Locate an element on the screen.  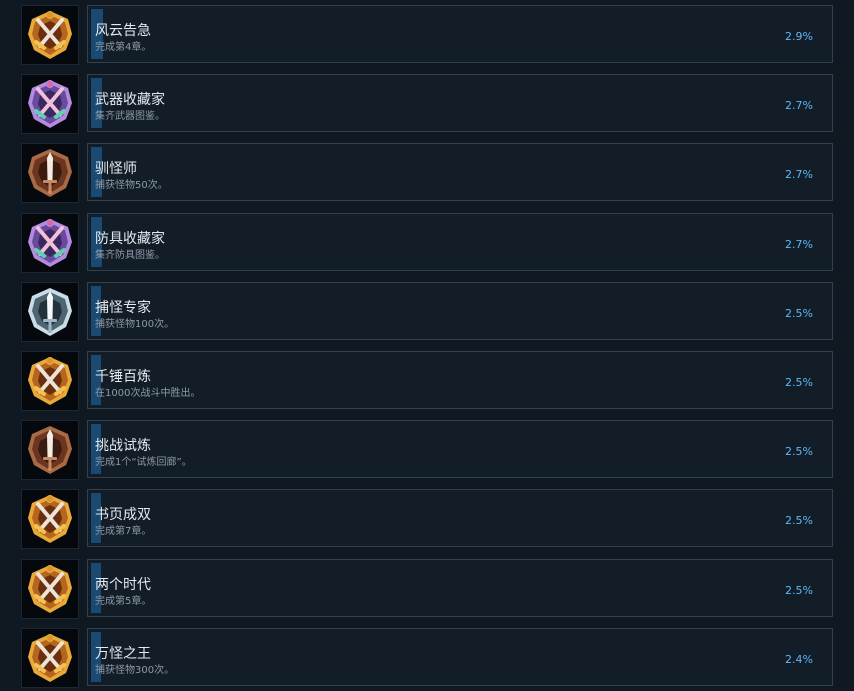
achievement-panel: 驯怪师捕获怪物50次。 2.7% is located at coordinates (460, 172).